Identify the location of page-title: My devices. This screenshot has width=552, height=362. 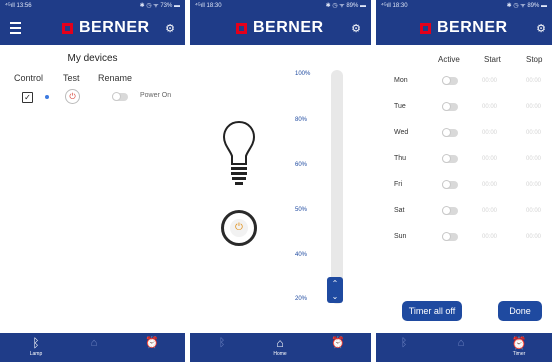
(92, 58).